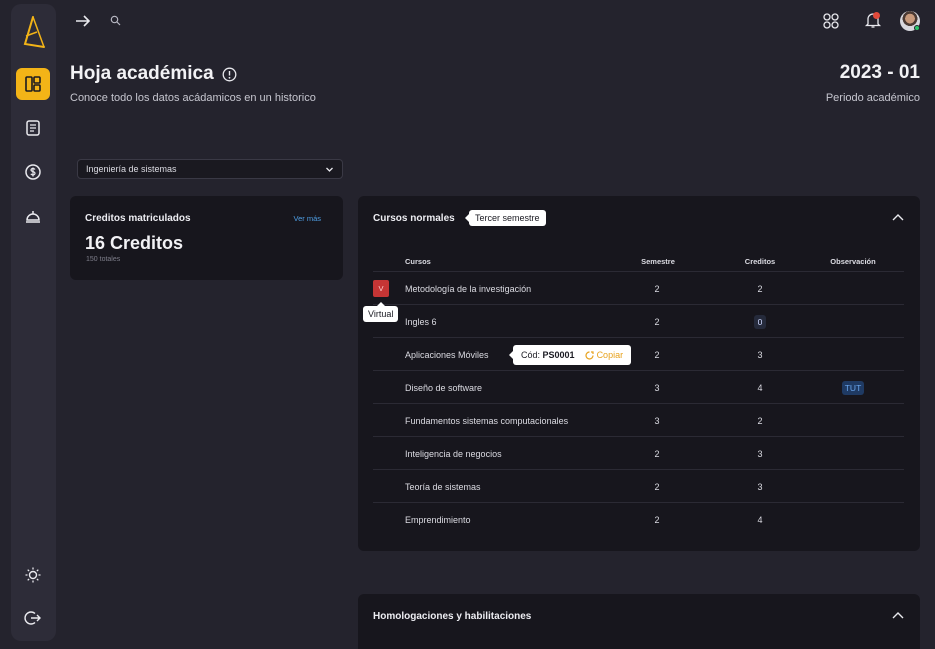  What do you see at coordinates (638, 288) in the screenshot?
I see `table-row: V Metodología de la investigación 2 2` at bounding box center [638, 288].